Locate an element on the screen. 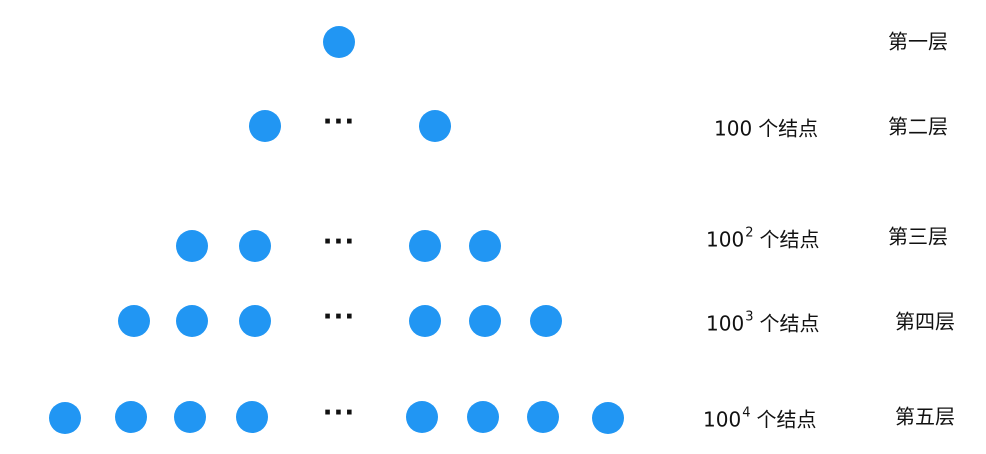 This screenshot has height=454, width=986. count-exponent: 2 is located at coordinates (749, 233).